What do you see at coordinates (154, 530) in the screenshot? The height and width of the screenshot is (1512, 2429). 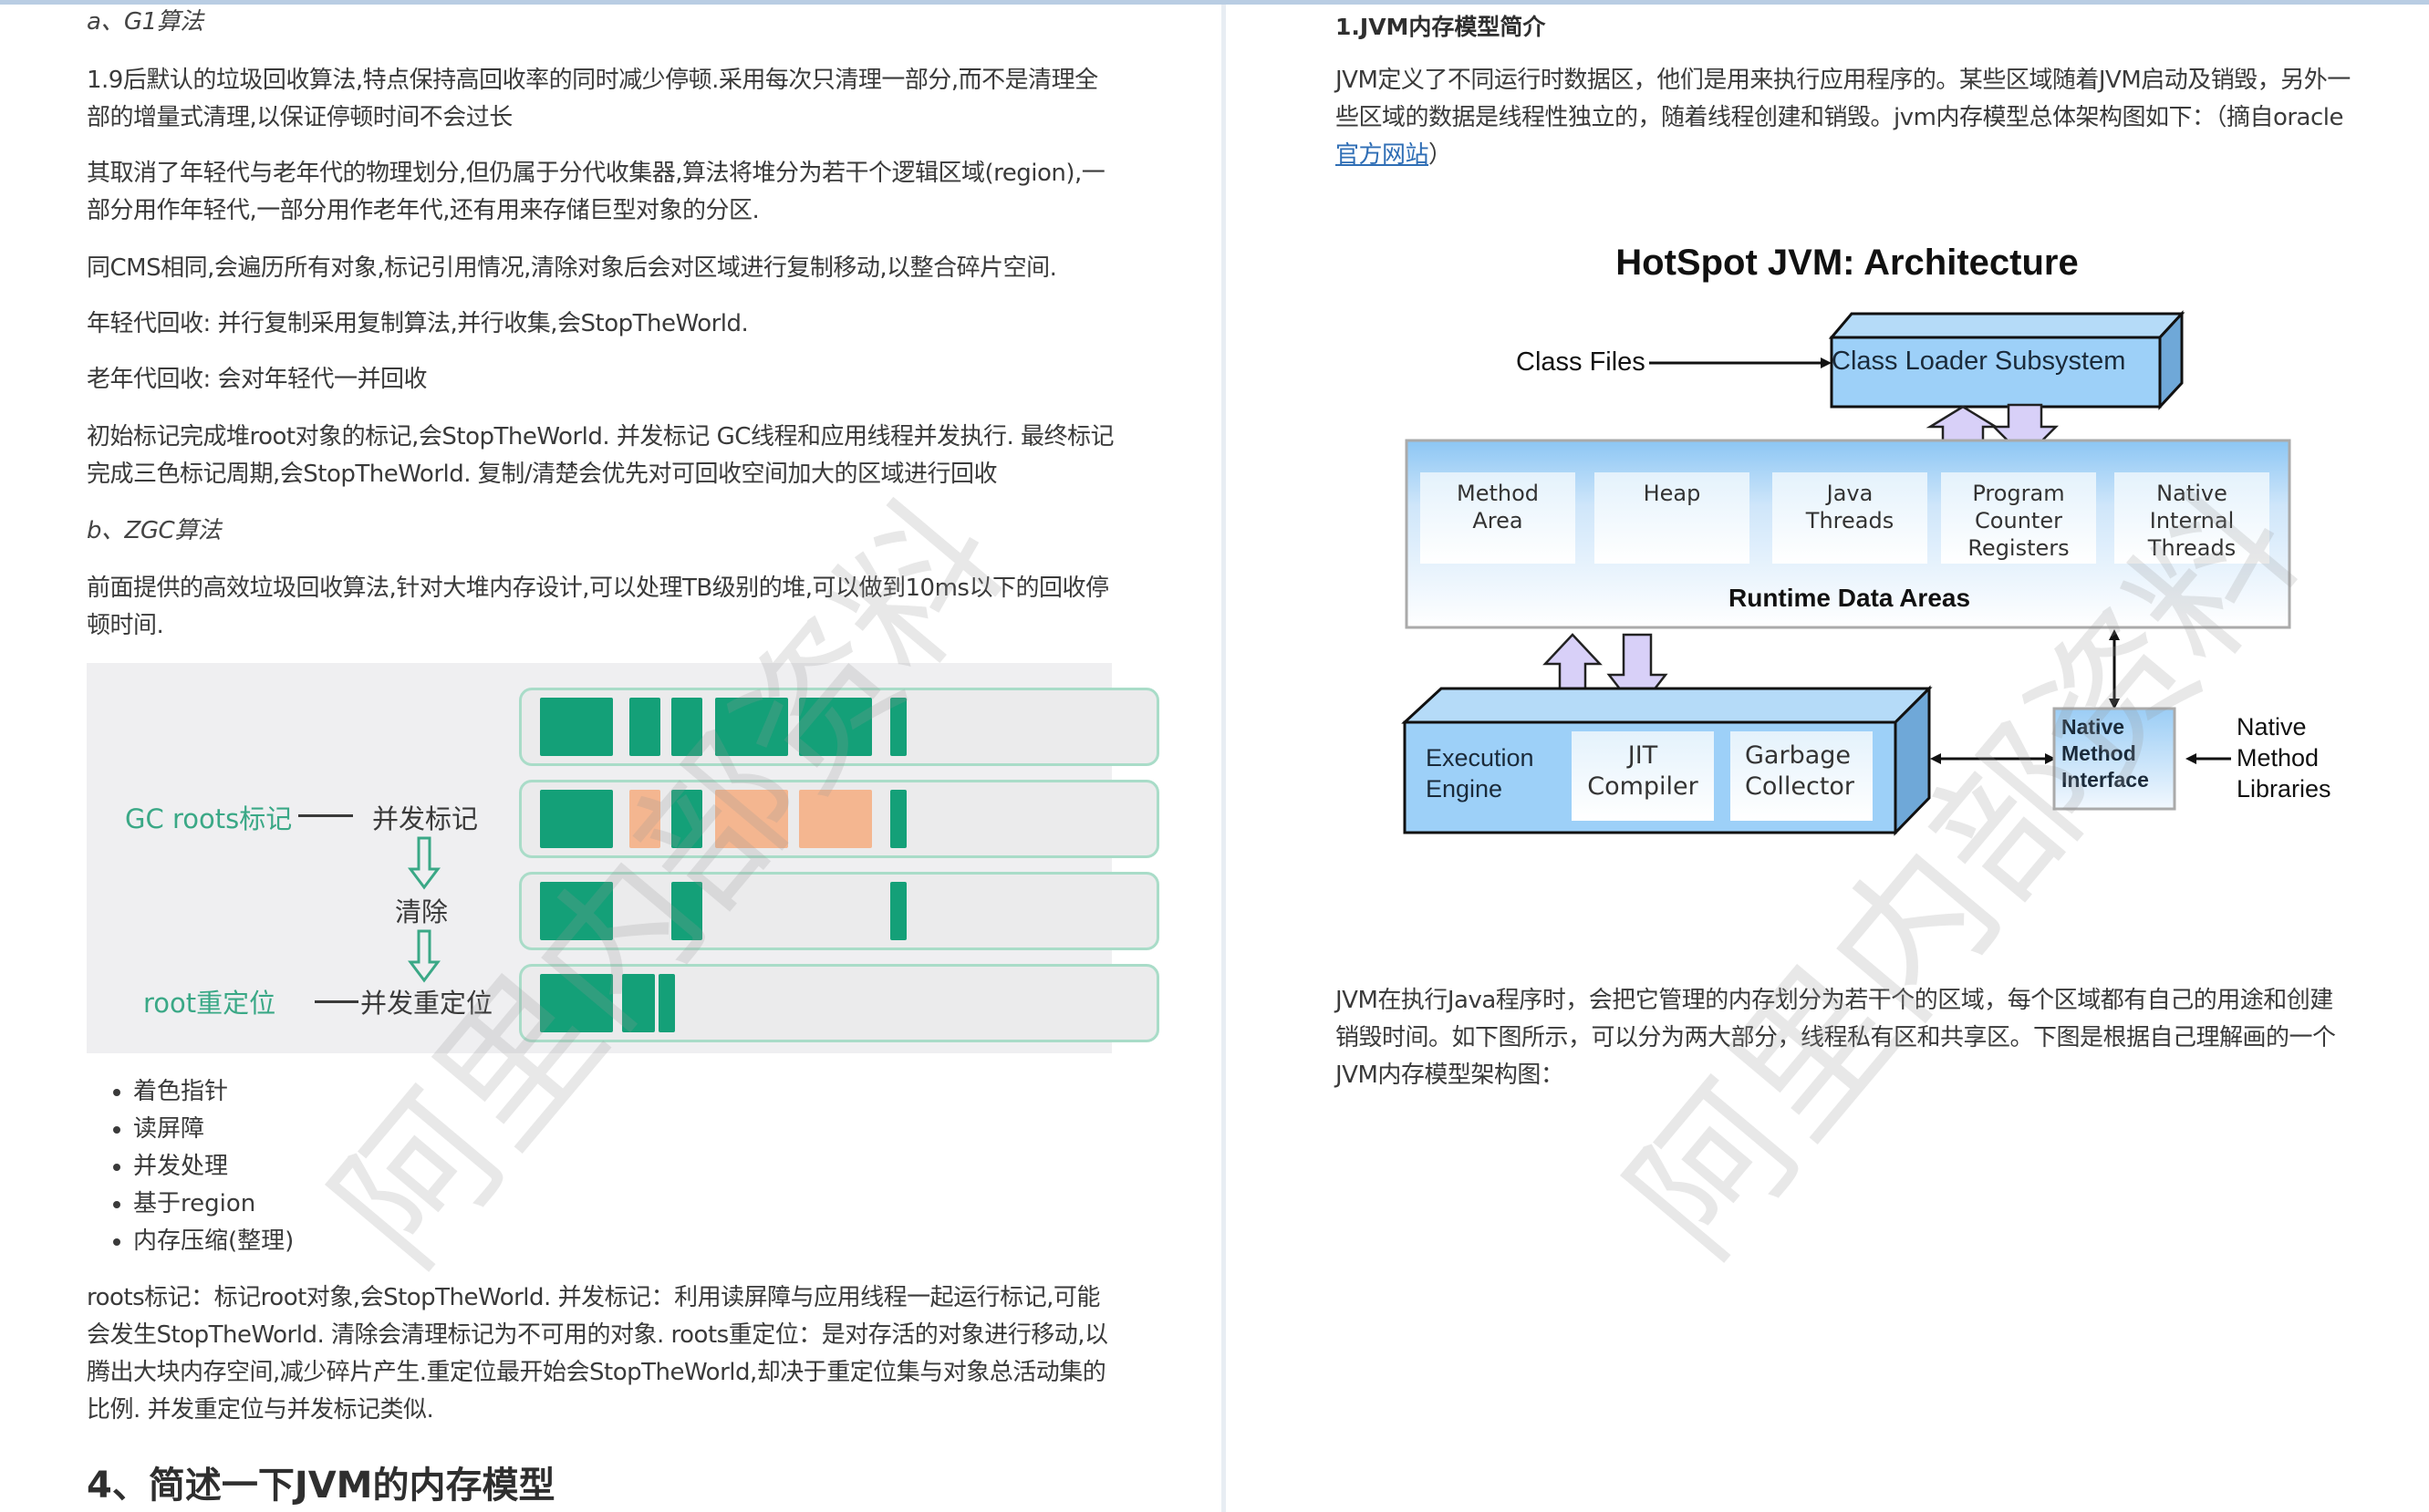 I see `zgc-heading: b、ZGC算法` at bounding box center [154, 530].